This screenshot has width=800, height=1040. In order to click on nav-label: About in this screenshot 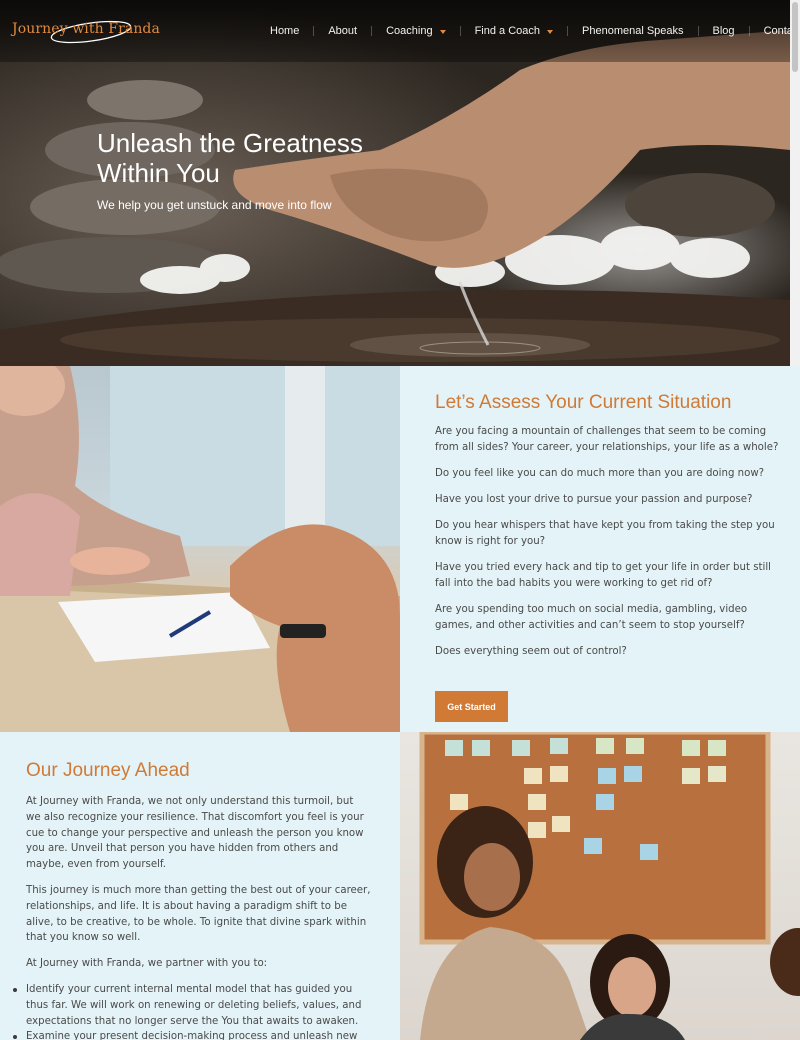, I will do `click(343, 31)`.